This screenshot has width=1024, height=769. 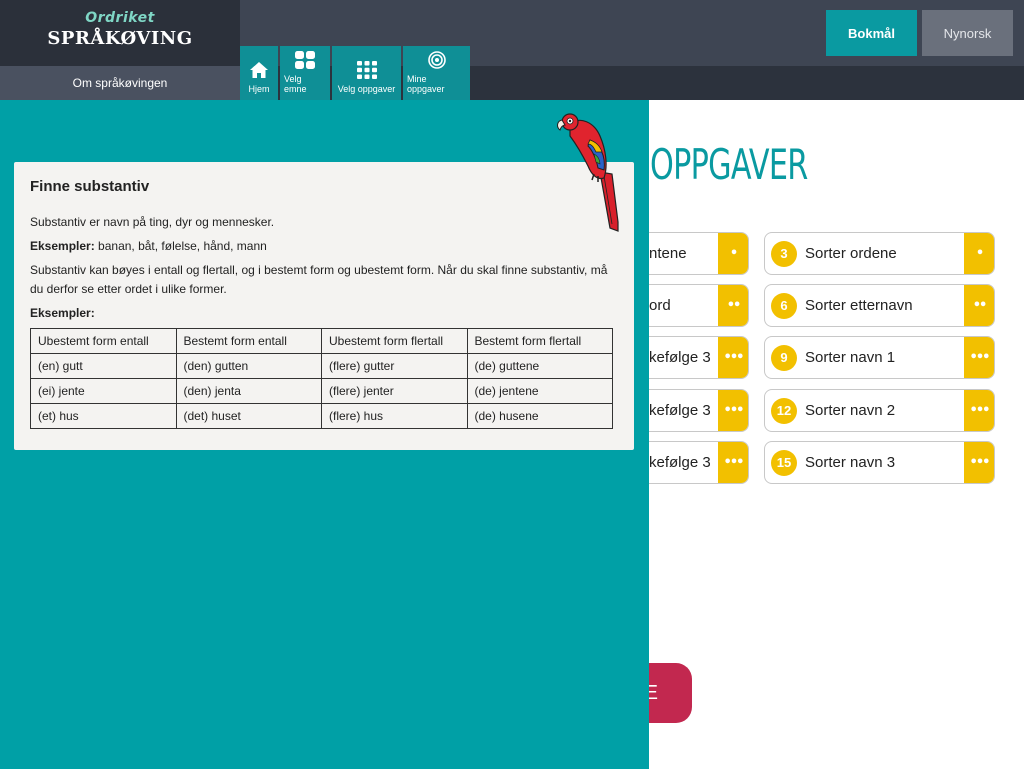 What do you see at coordinates (436, 73) in the screenshot?
I see `nav-my-tasks: Mine oppgaver` at bounding box center [436, 73].